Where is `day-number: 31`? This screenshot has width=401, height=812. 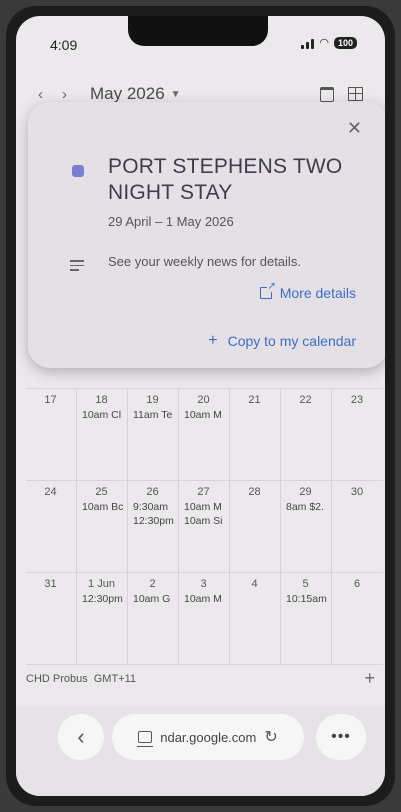
day-number: 31 is located at coordinates (50, 584).